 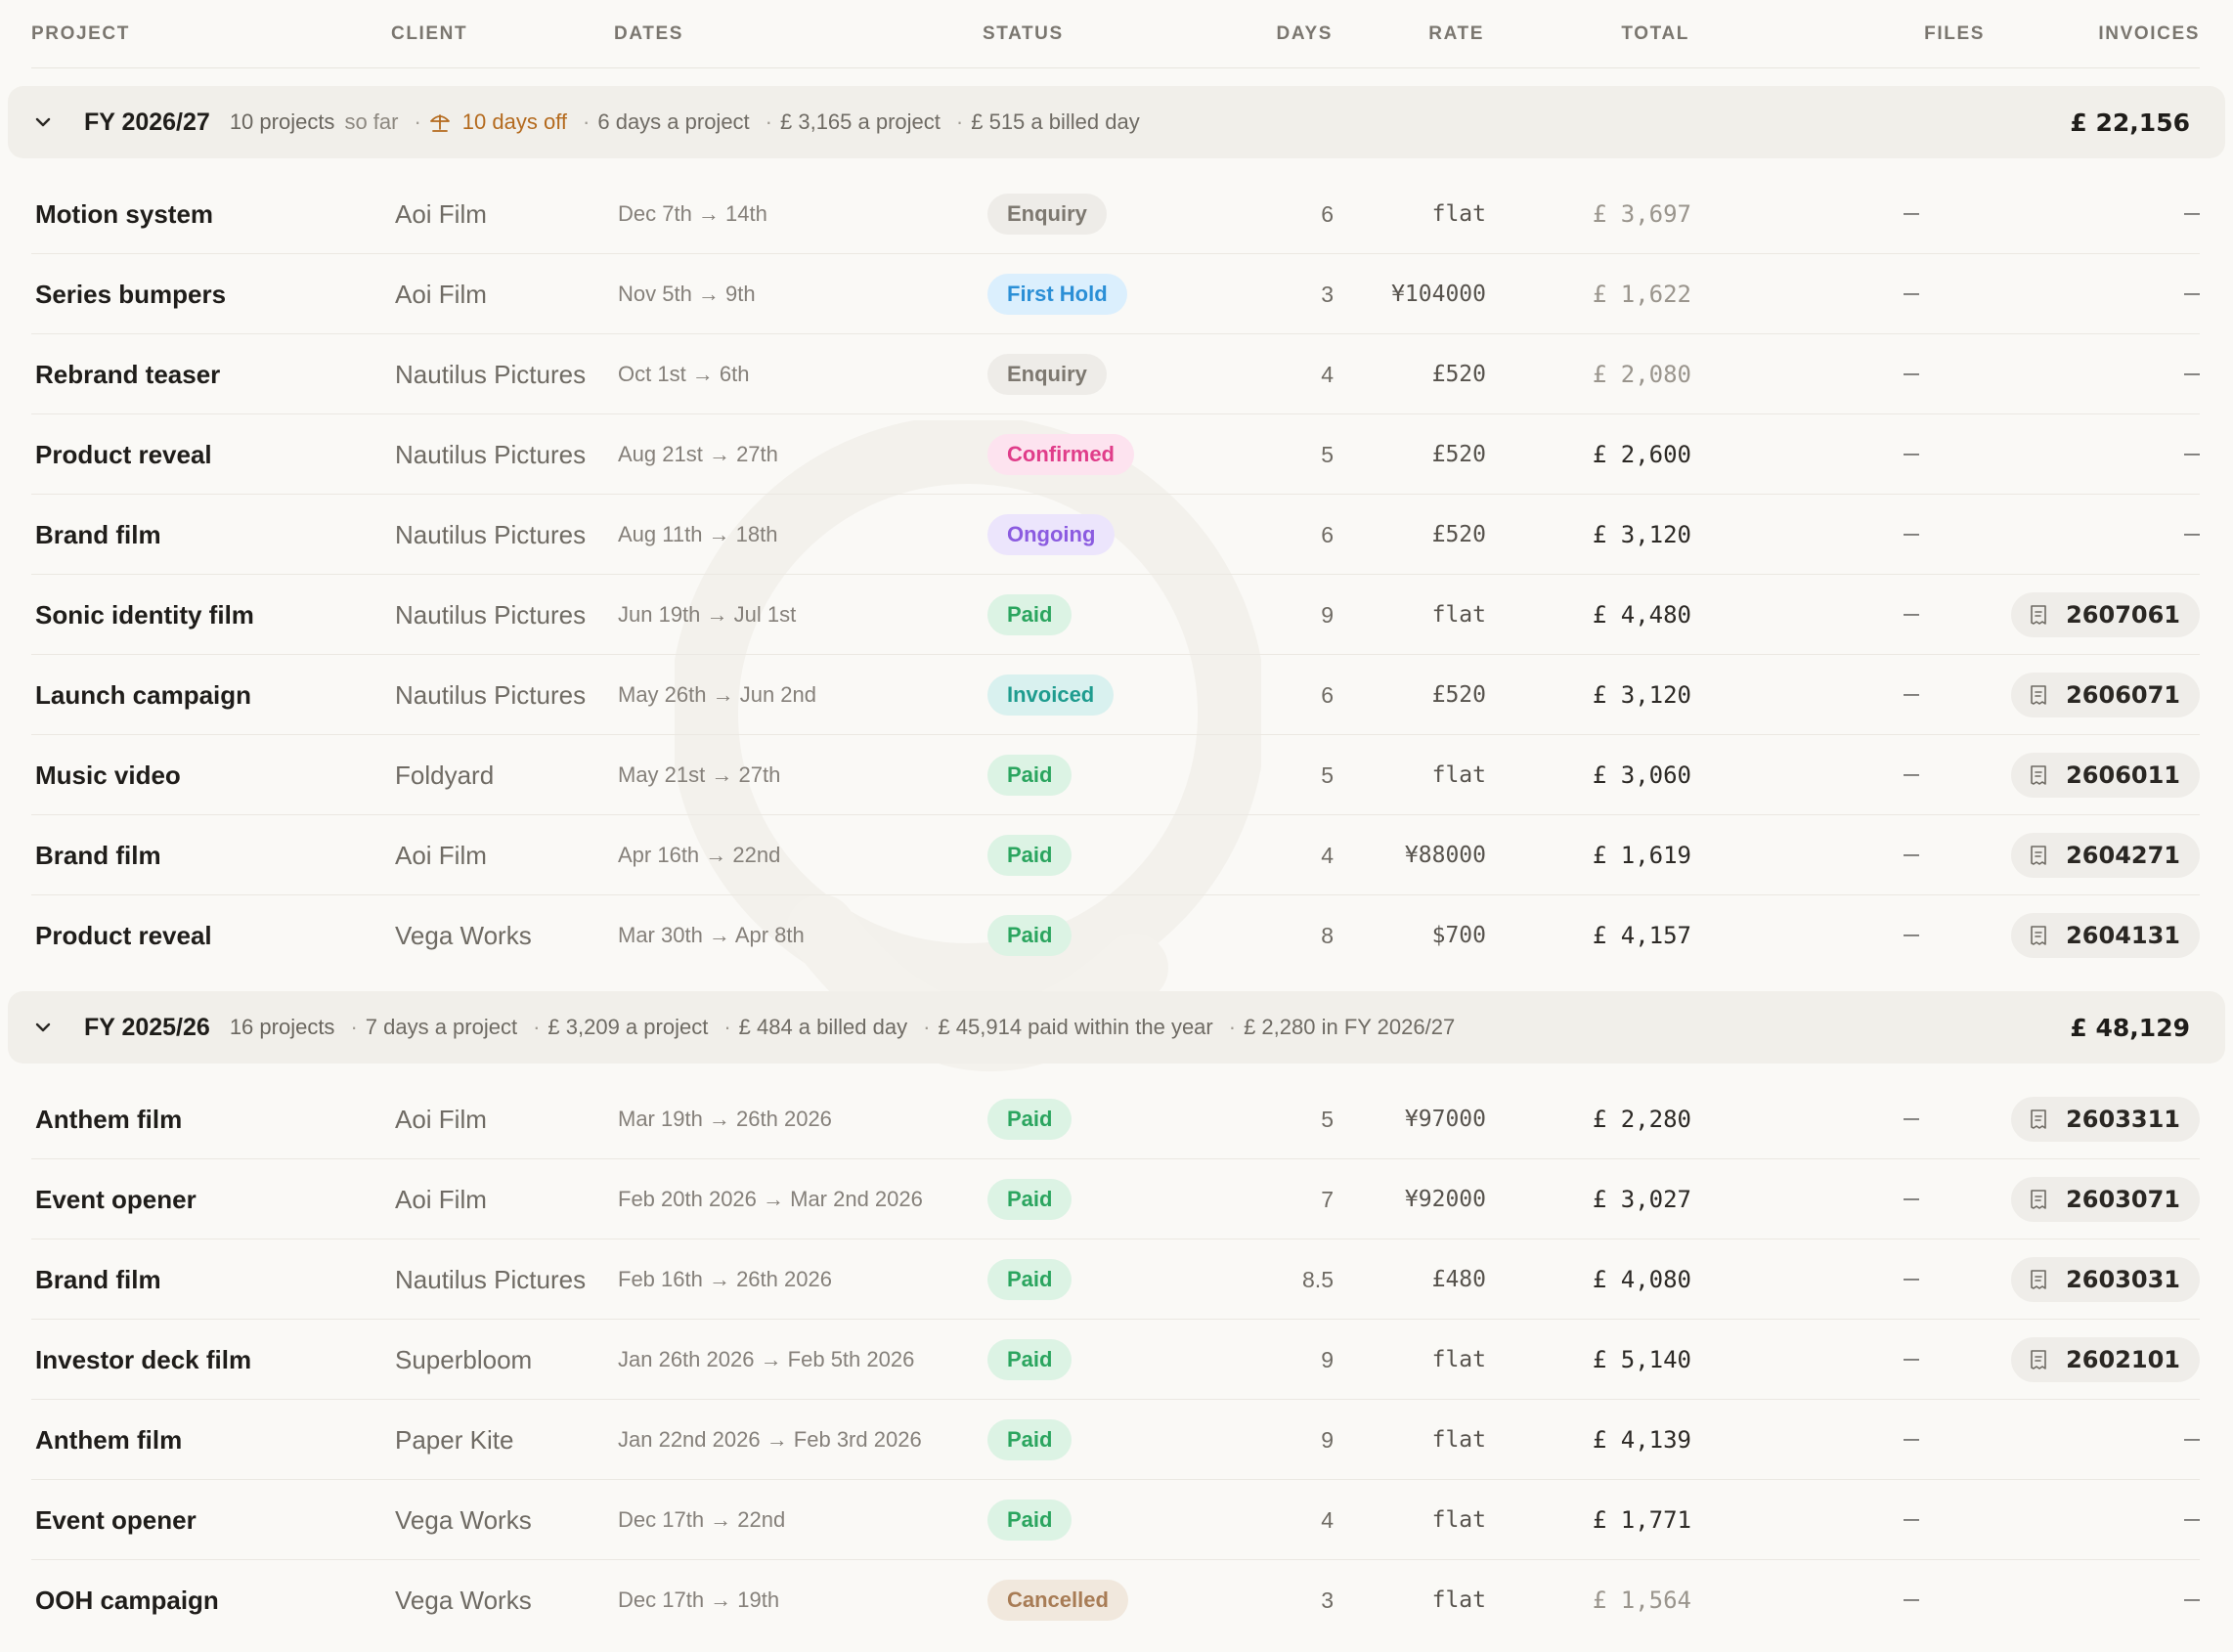 I want to click on invoice-button: 2606071, so click(x=2105, y=695).